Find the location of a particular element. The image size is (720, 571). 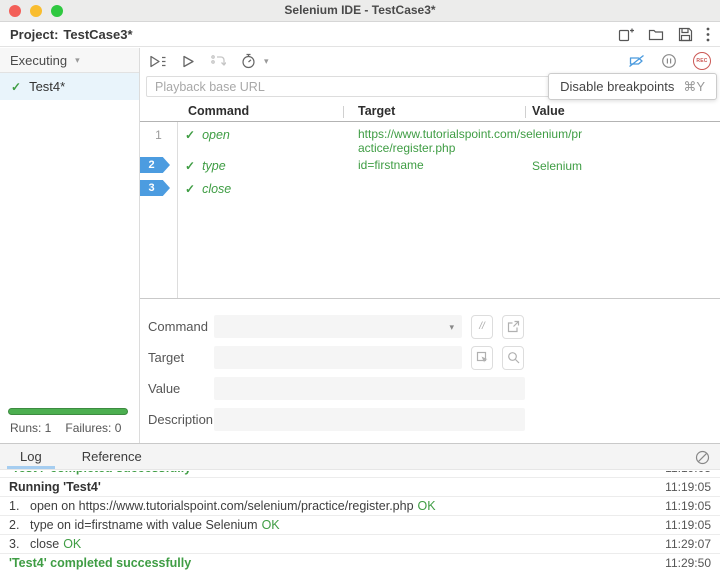

project-title: Project: TestCase3* is located at coordinates (71, 34).